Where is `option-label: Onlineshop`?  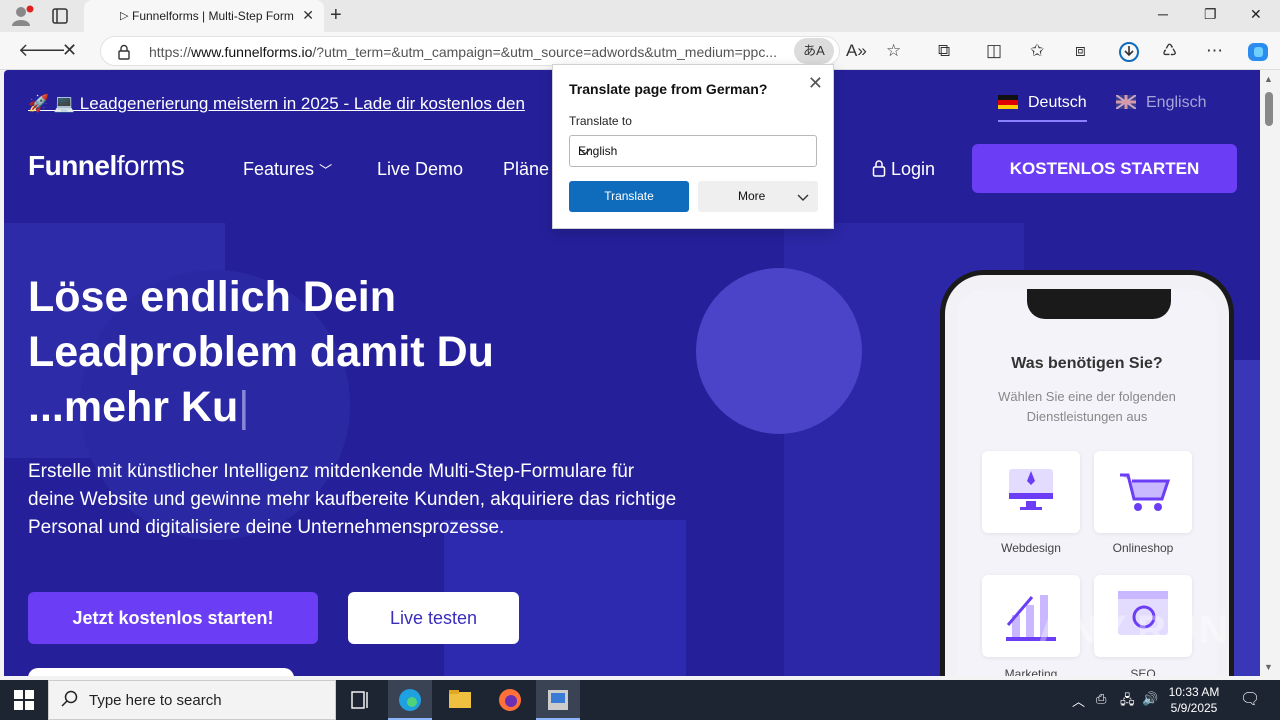
option-label: Onlineshop is located at coordinates (1143, 548).